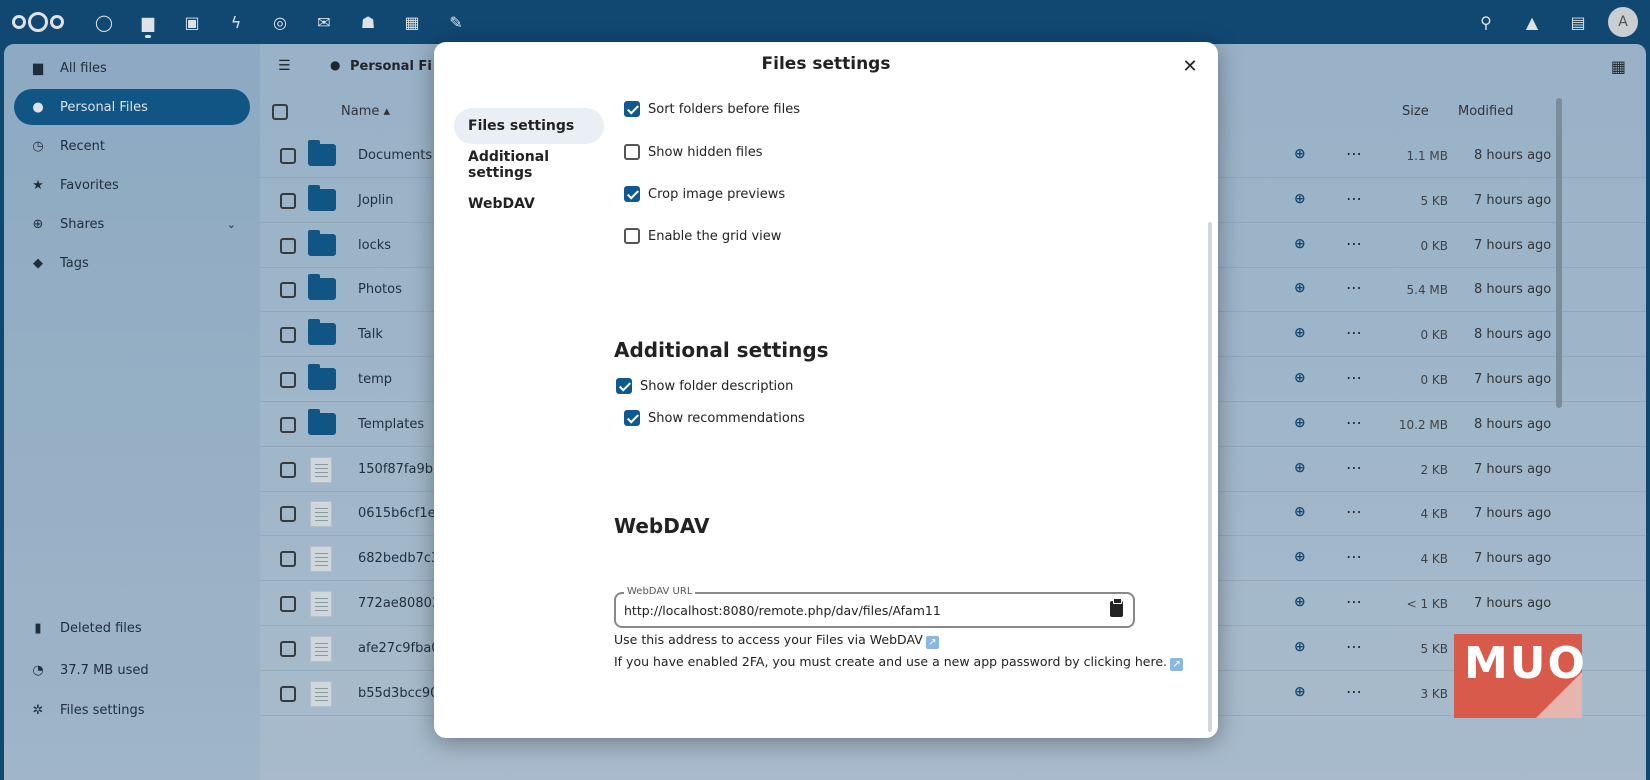 The height and width of the screenshot is (780, 1650). What do you see at coordinates (715, 236) in the screenshot?
I see `checkbox-label: Enable the grid view` at bounding box center [715, 236].